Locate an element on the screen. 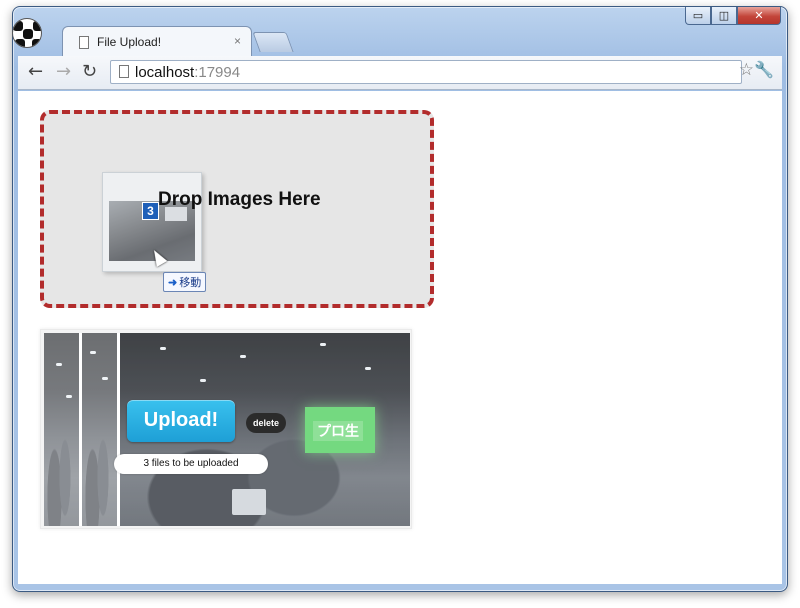 The height and width of the screenshot is (608, 800). tab-title: File Upload! is located at coordinates (129, 42).